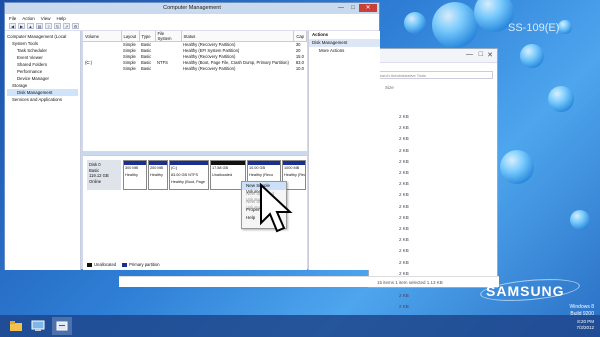 The height and width of the screenshot is (337, 600). What do you see at coordinates (238, 36) in the screenshot?
I see `column-header-status: Status` at bounding box center [238, 36].